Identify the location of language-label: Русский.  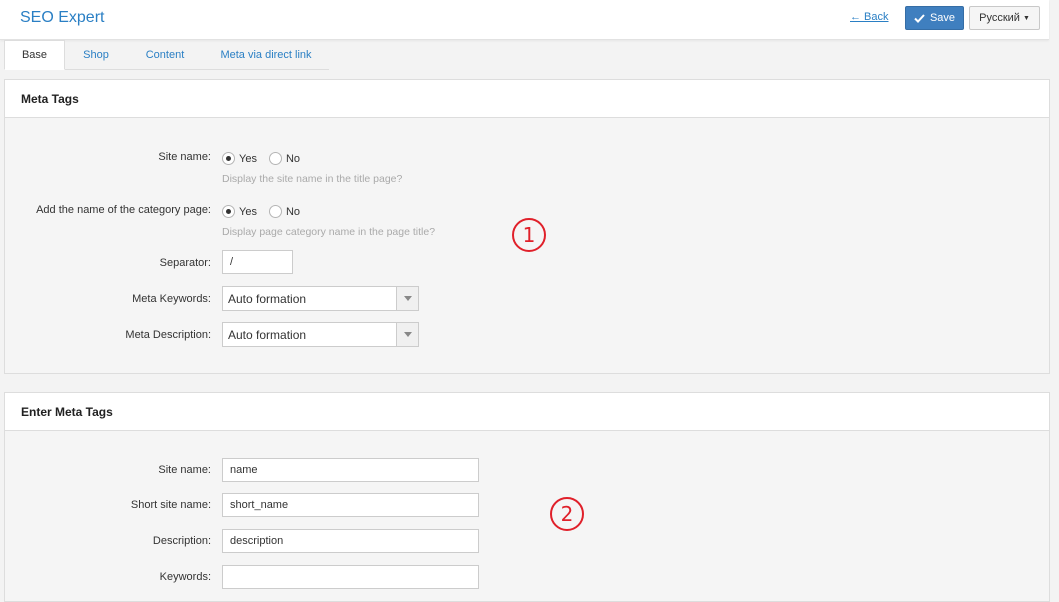
(999, 18).